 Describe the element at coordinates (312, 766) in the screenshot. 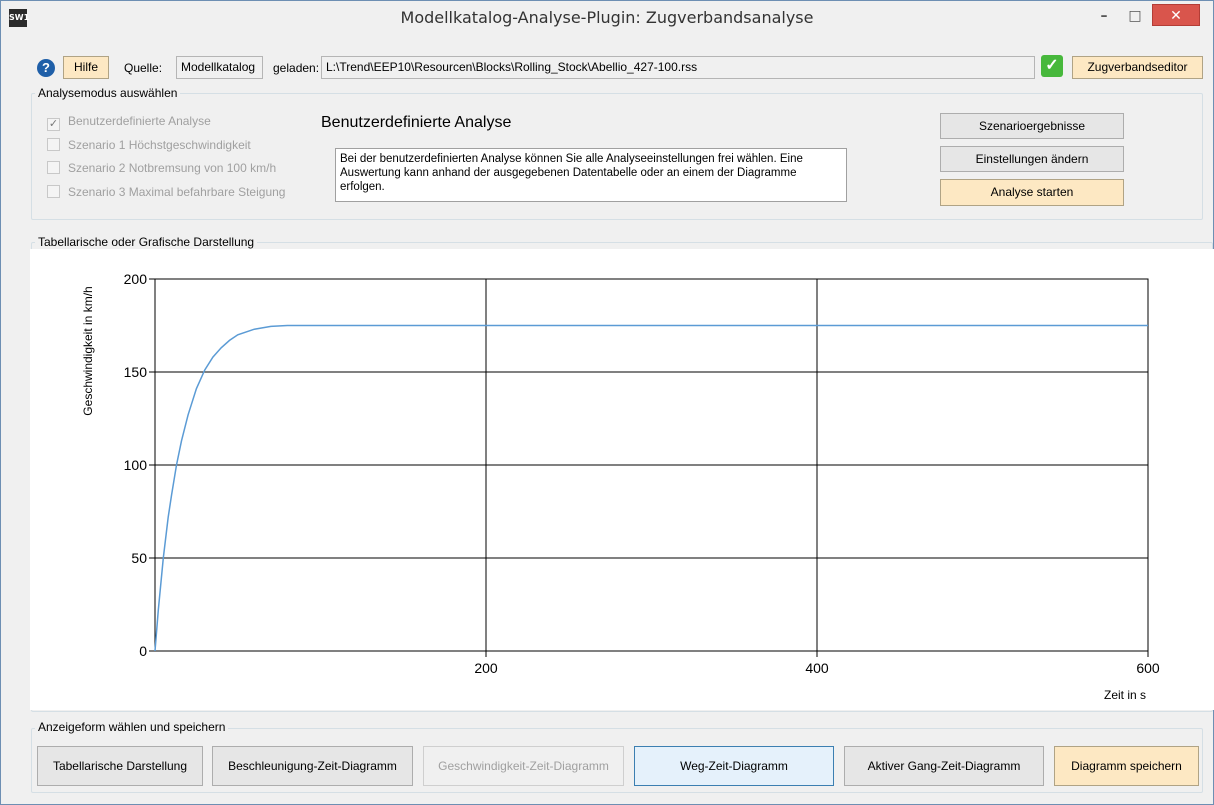

I see `acceleration-time-chart-button: Beschleunigung-Zeit-Diagramm` at that location.